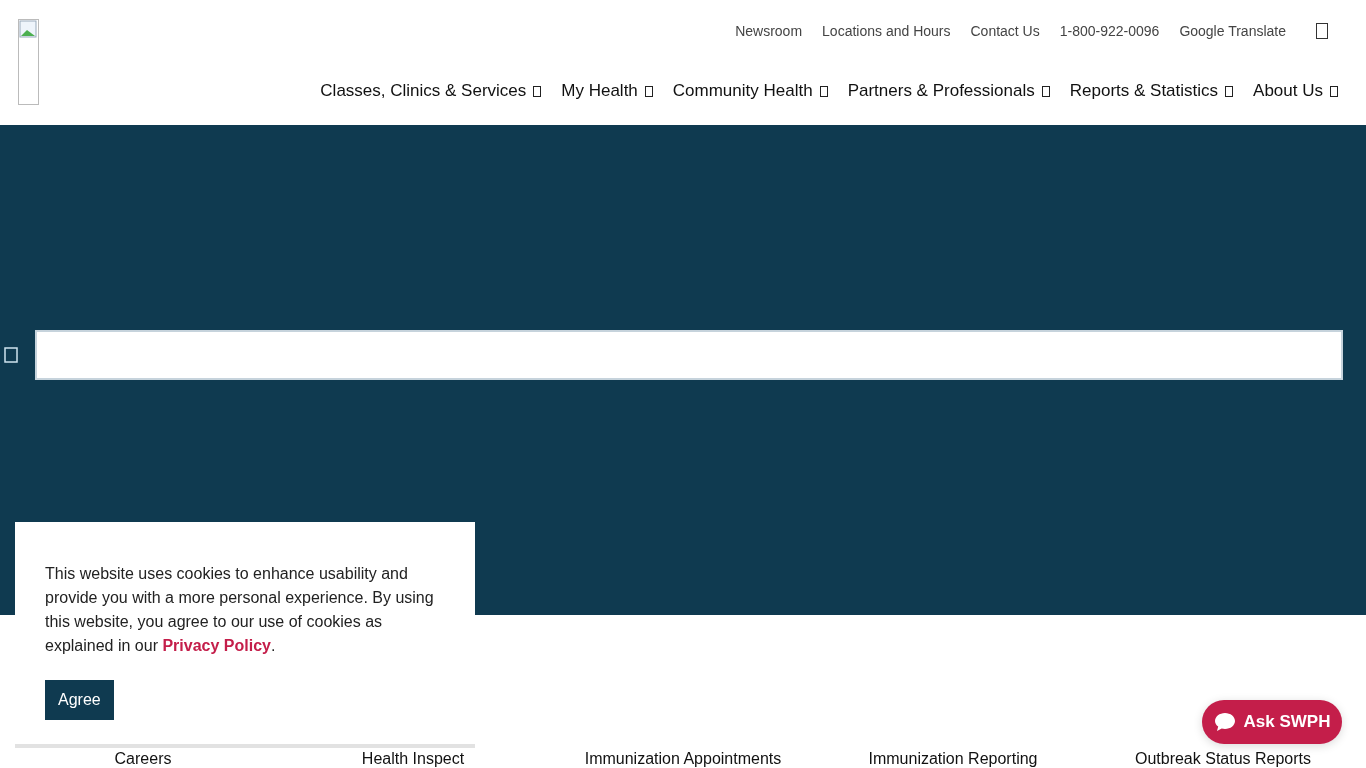 Image resolution: width=1366 pixels, height=768 pixels. Describe the element at coordinates (79, 700) in the screenshot. I see `agree-button: Agree` at that location.